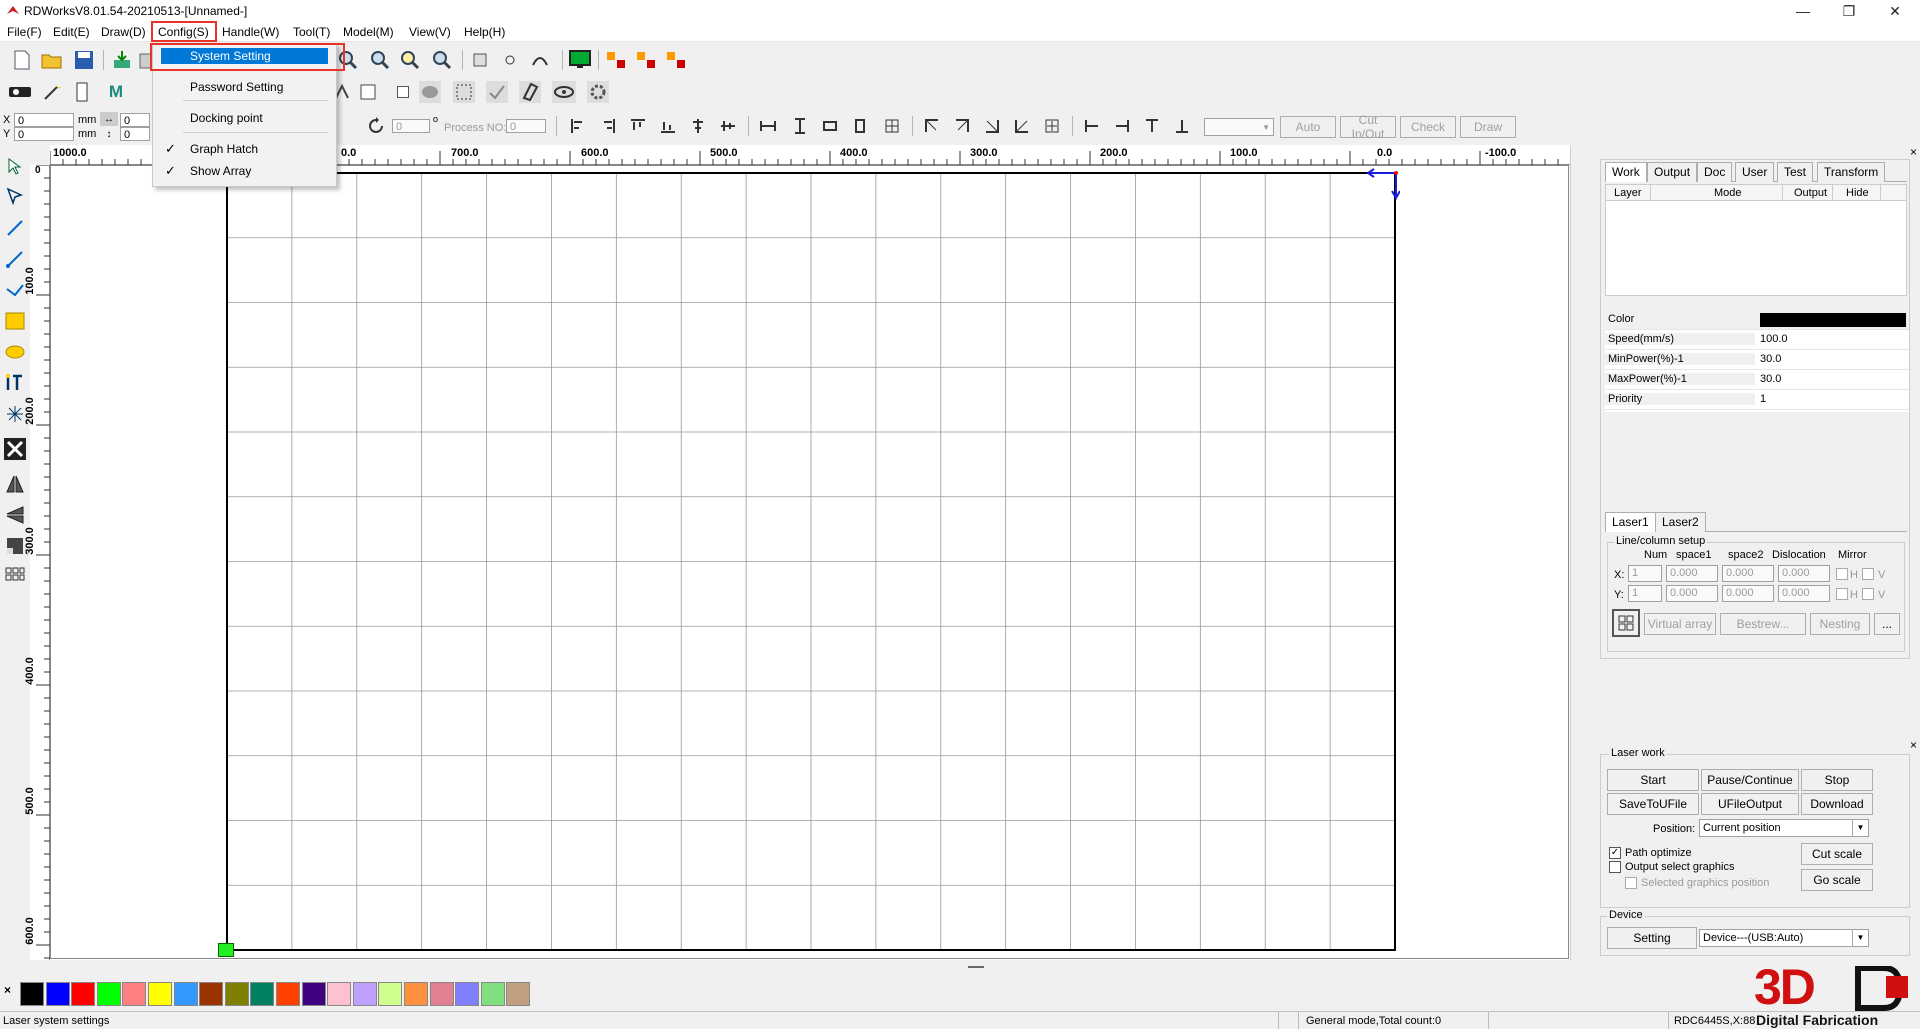 This screenshot has width=1920, height=1029. What do you see at coordinates (540, 60) in the screenshot?
I see `curve-icon` at bounding box center [540, 60].